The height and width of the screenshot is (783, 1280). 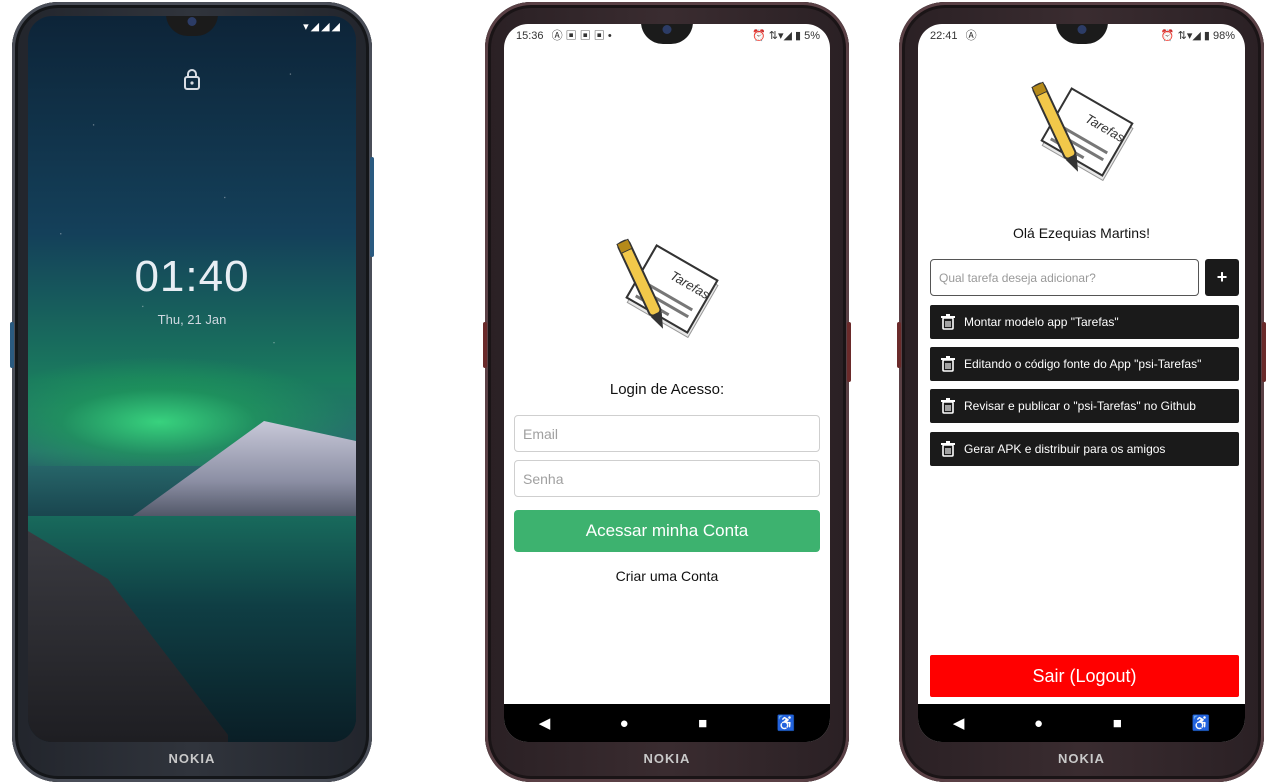 I want to click on status-right: ⏰ ⇅▾◢ ▮ 5%, so click(x=784, y=35).